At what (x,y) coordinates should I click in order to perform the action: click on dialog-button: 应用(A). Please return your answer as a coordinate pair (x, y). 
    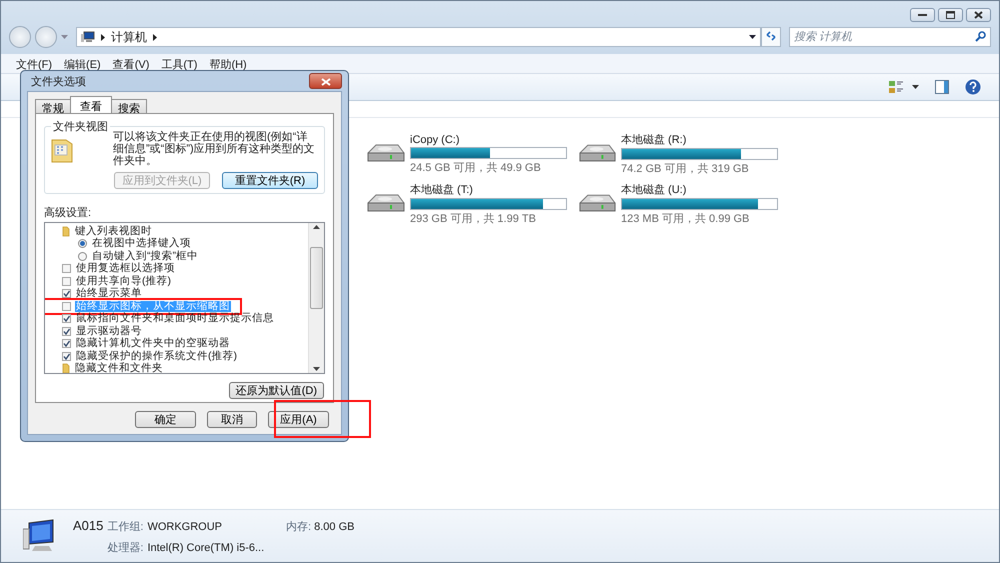
    Looking at the image, I should click on (298, 419).